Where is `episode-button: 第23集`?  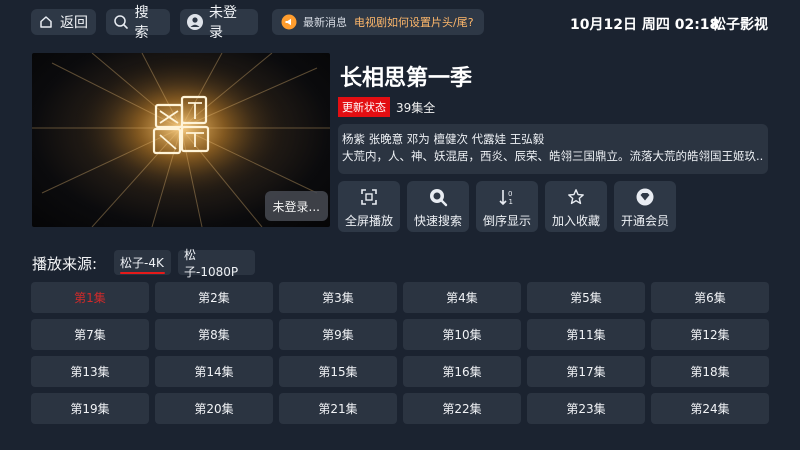
episode-button: 第23集 is located at coordinates (586, 408).